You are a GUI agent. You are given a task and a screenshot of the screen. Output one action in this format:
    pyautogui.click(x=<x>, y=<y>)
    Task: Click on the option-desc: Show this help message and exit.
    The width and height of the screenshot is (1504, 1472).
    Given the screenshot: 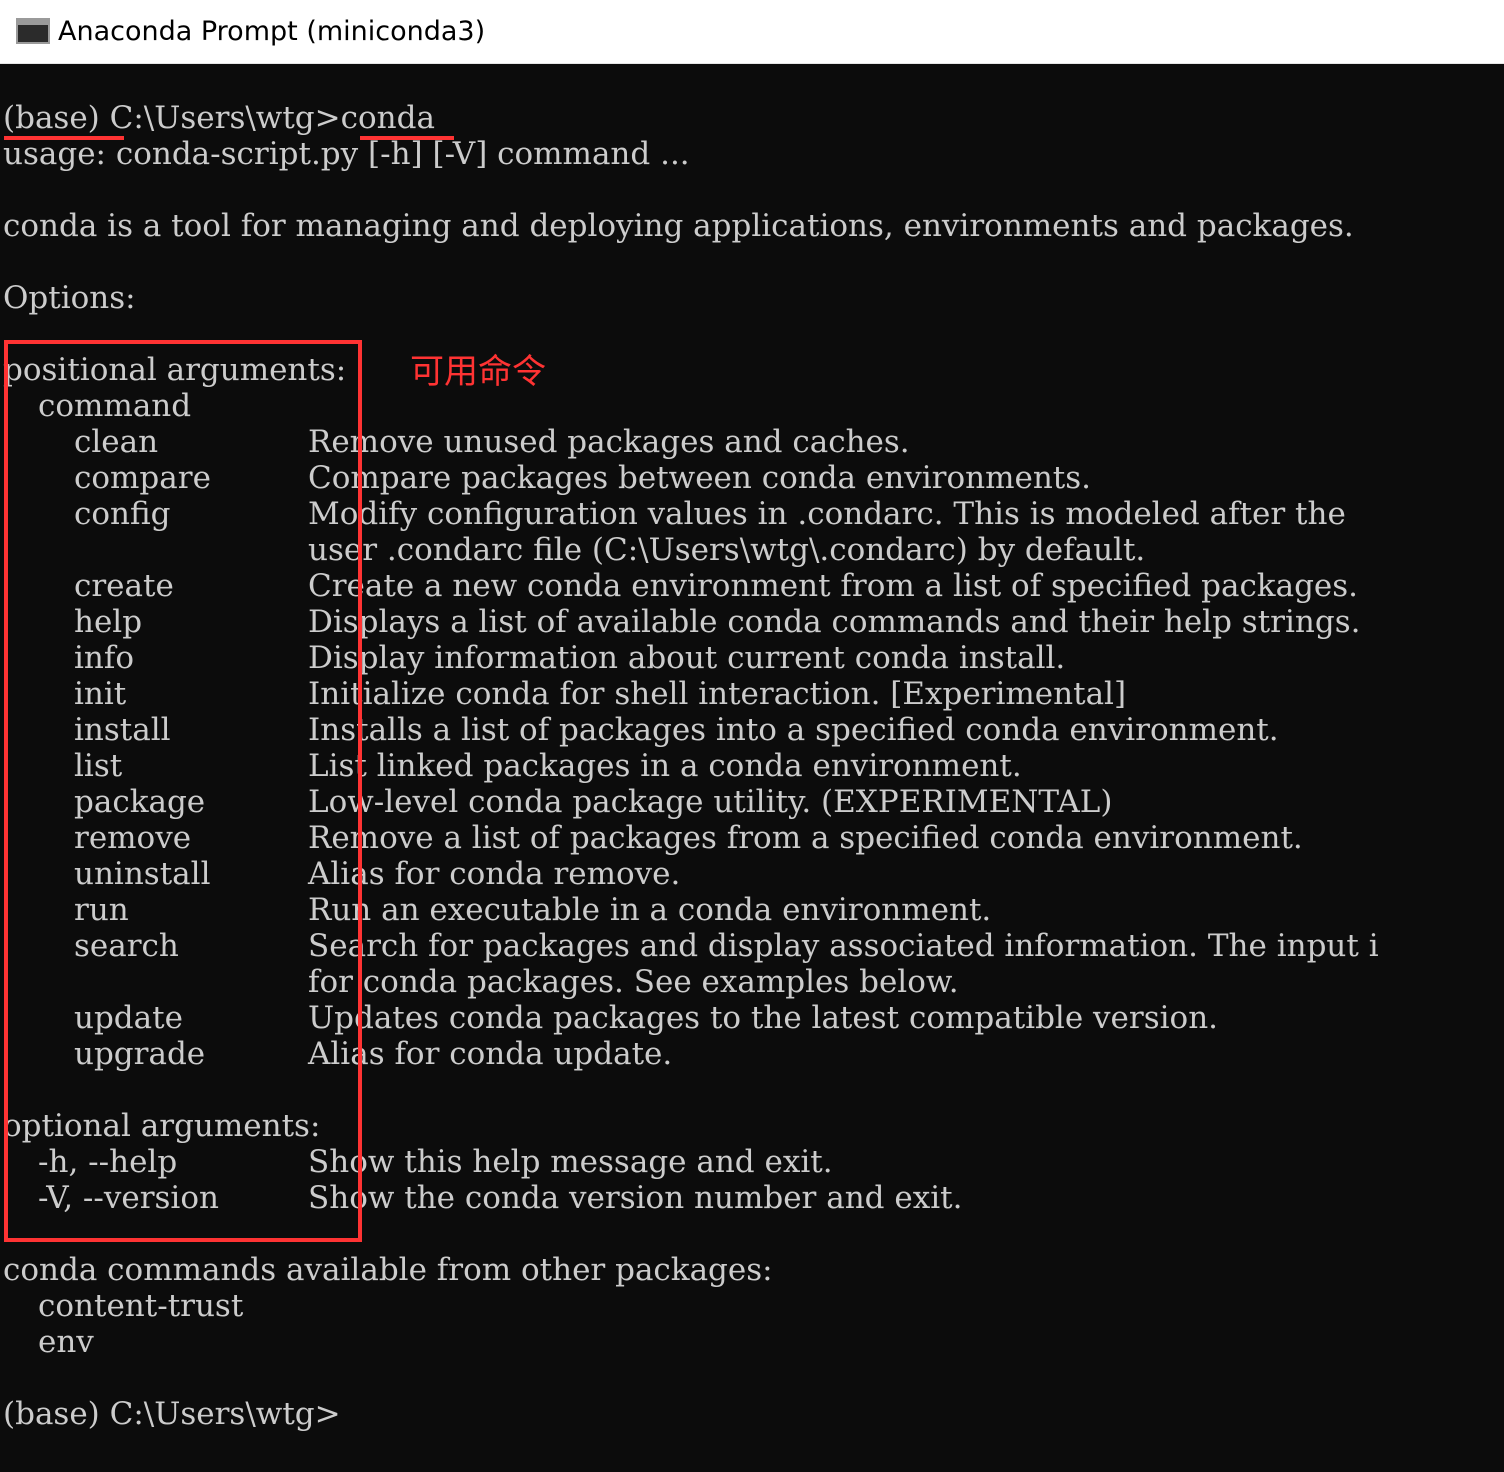 What is the action you would take?
    pyautogui.click(x=570, y=1162)
    